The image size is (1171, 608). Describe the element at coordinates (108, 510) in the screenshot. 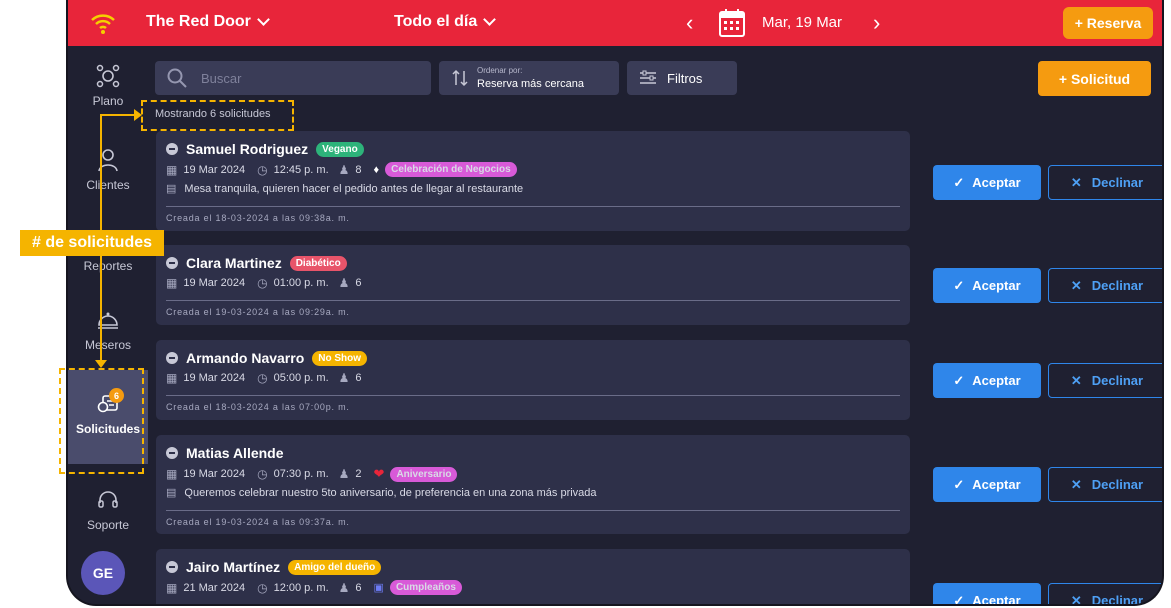

I see `sidebar-item-soporte: Soporte` at that location.